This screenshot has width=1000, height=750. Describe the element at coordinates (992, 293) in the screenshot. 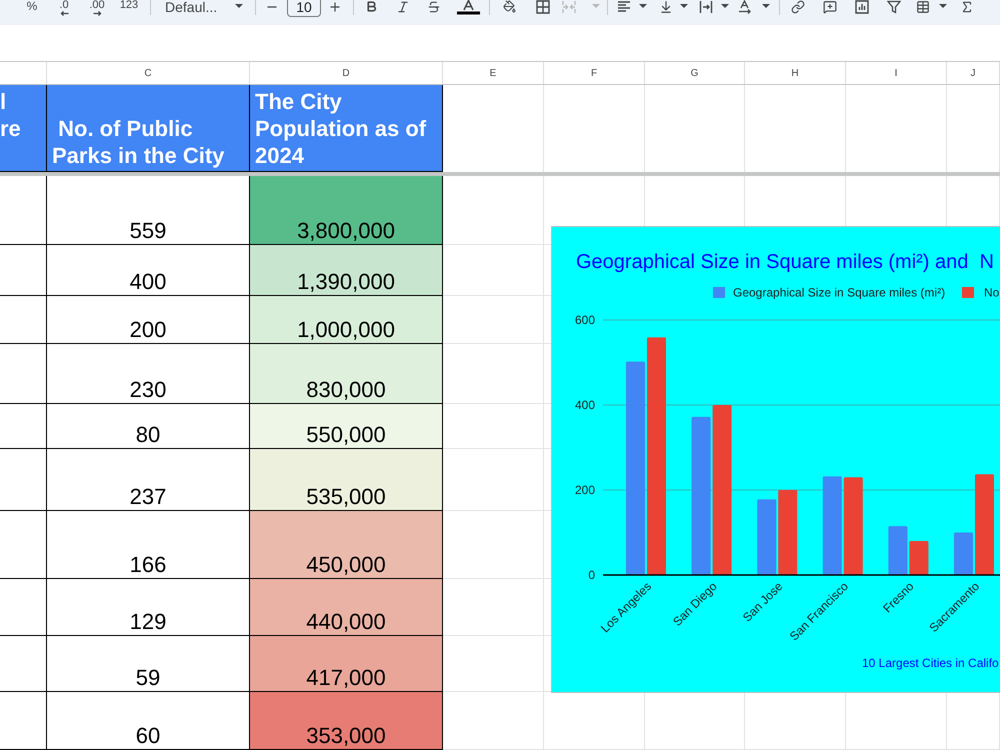

I see `legend-label: No` at that location.